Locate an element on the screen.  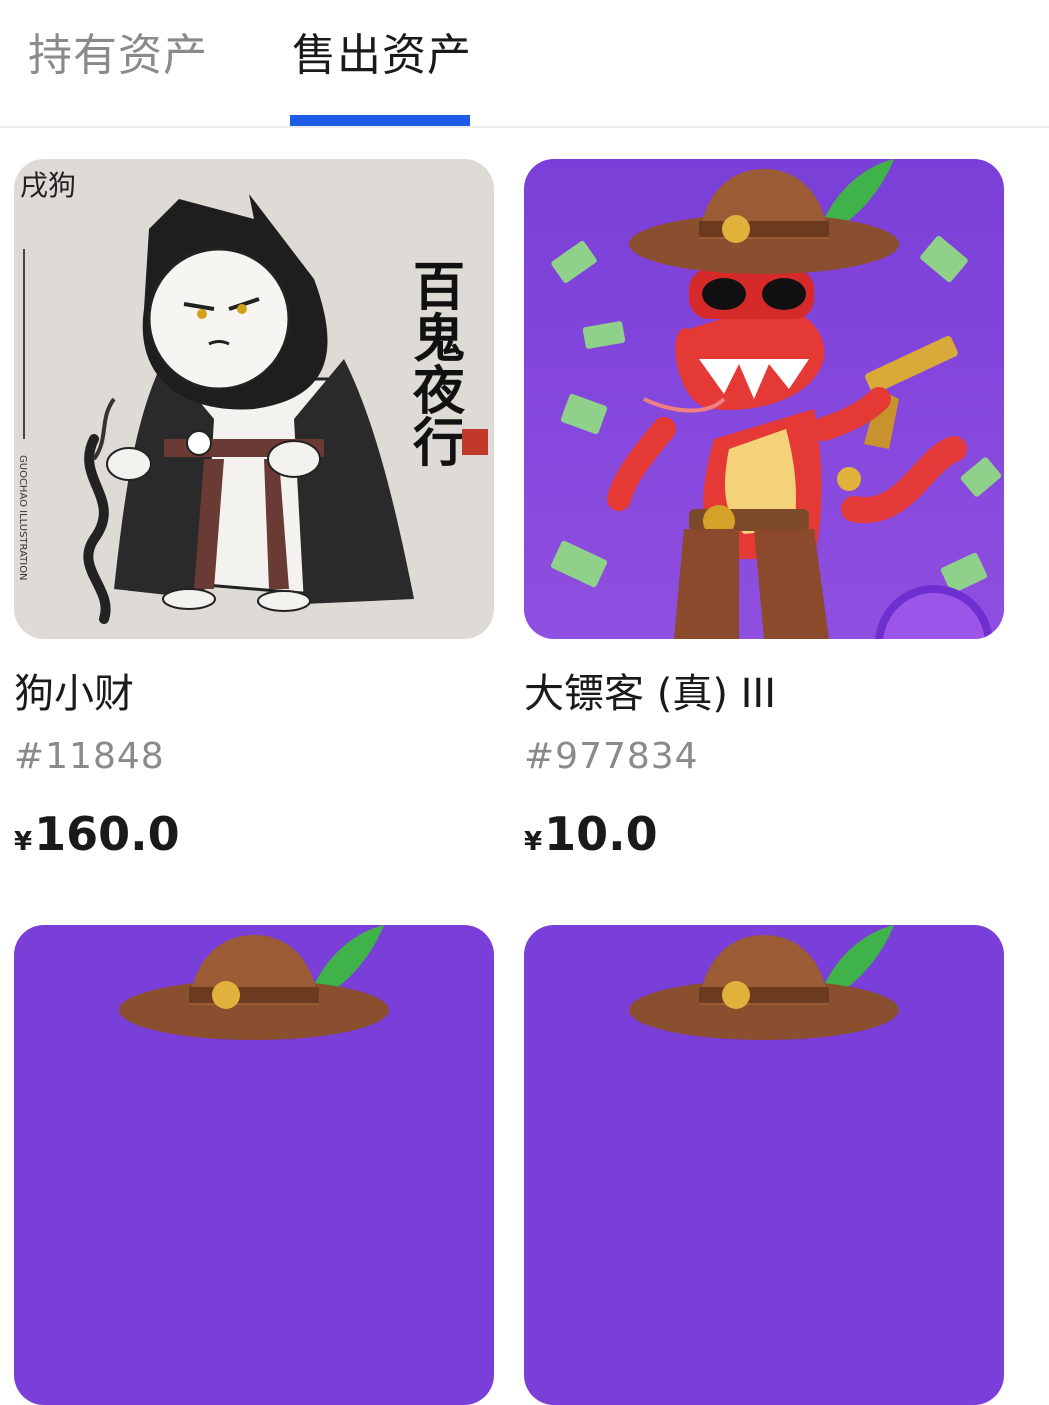
asset-price: ¥160.0 is located at coordinates (254, 835).